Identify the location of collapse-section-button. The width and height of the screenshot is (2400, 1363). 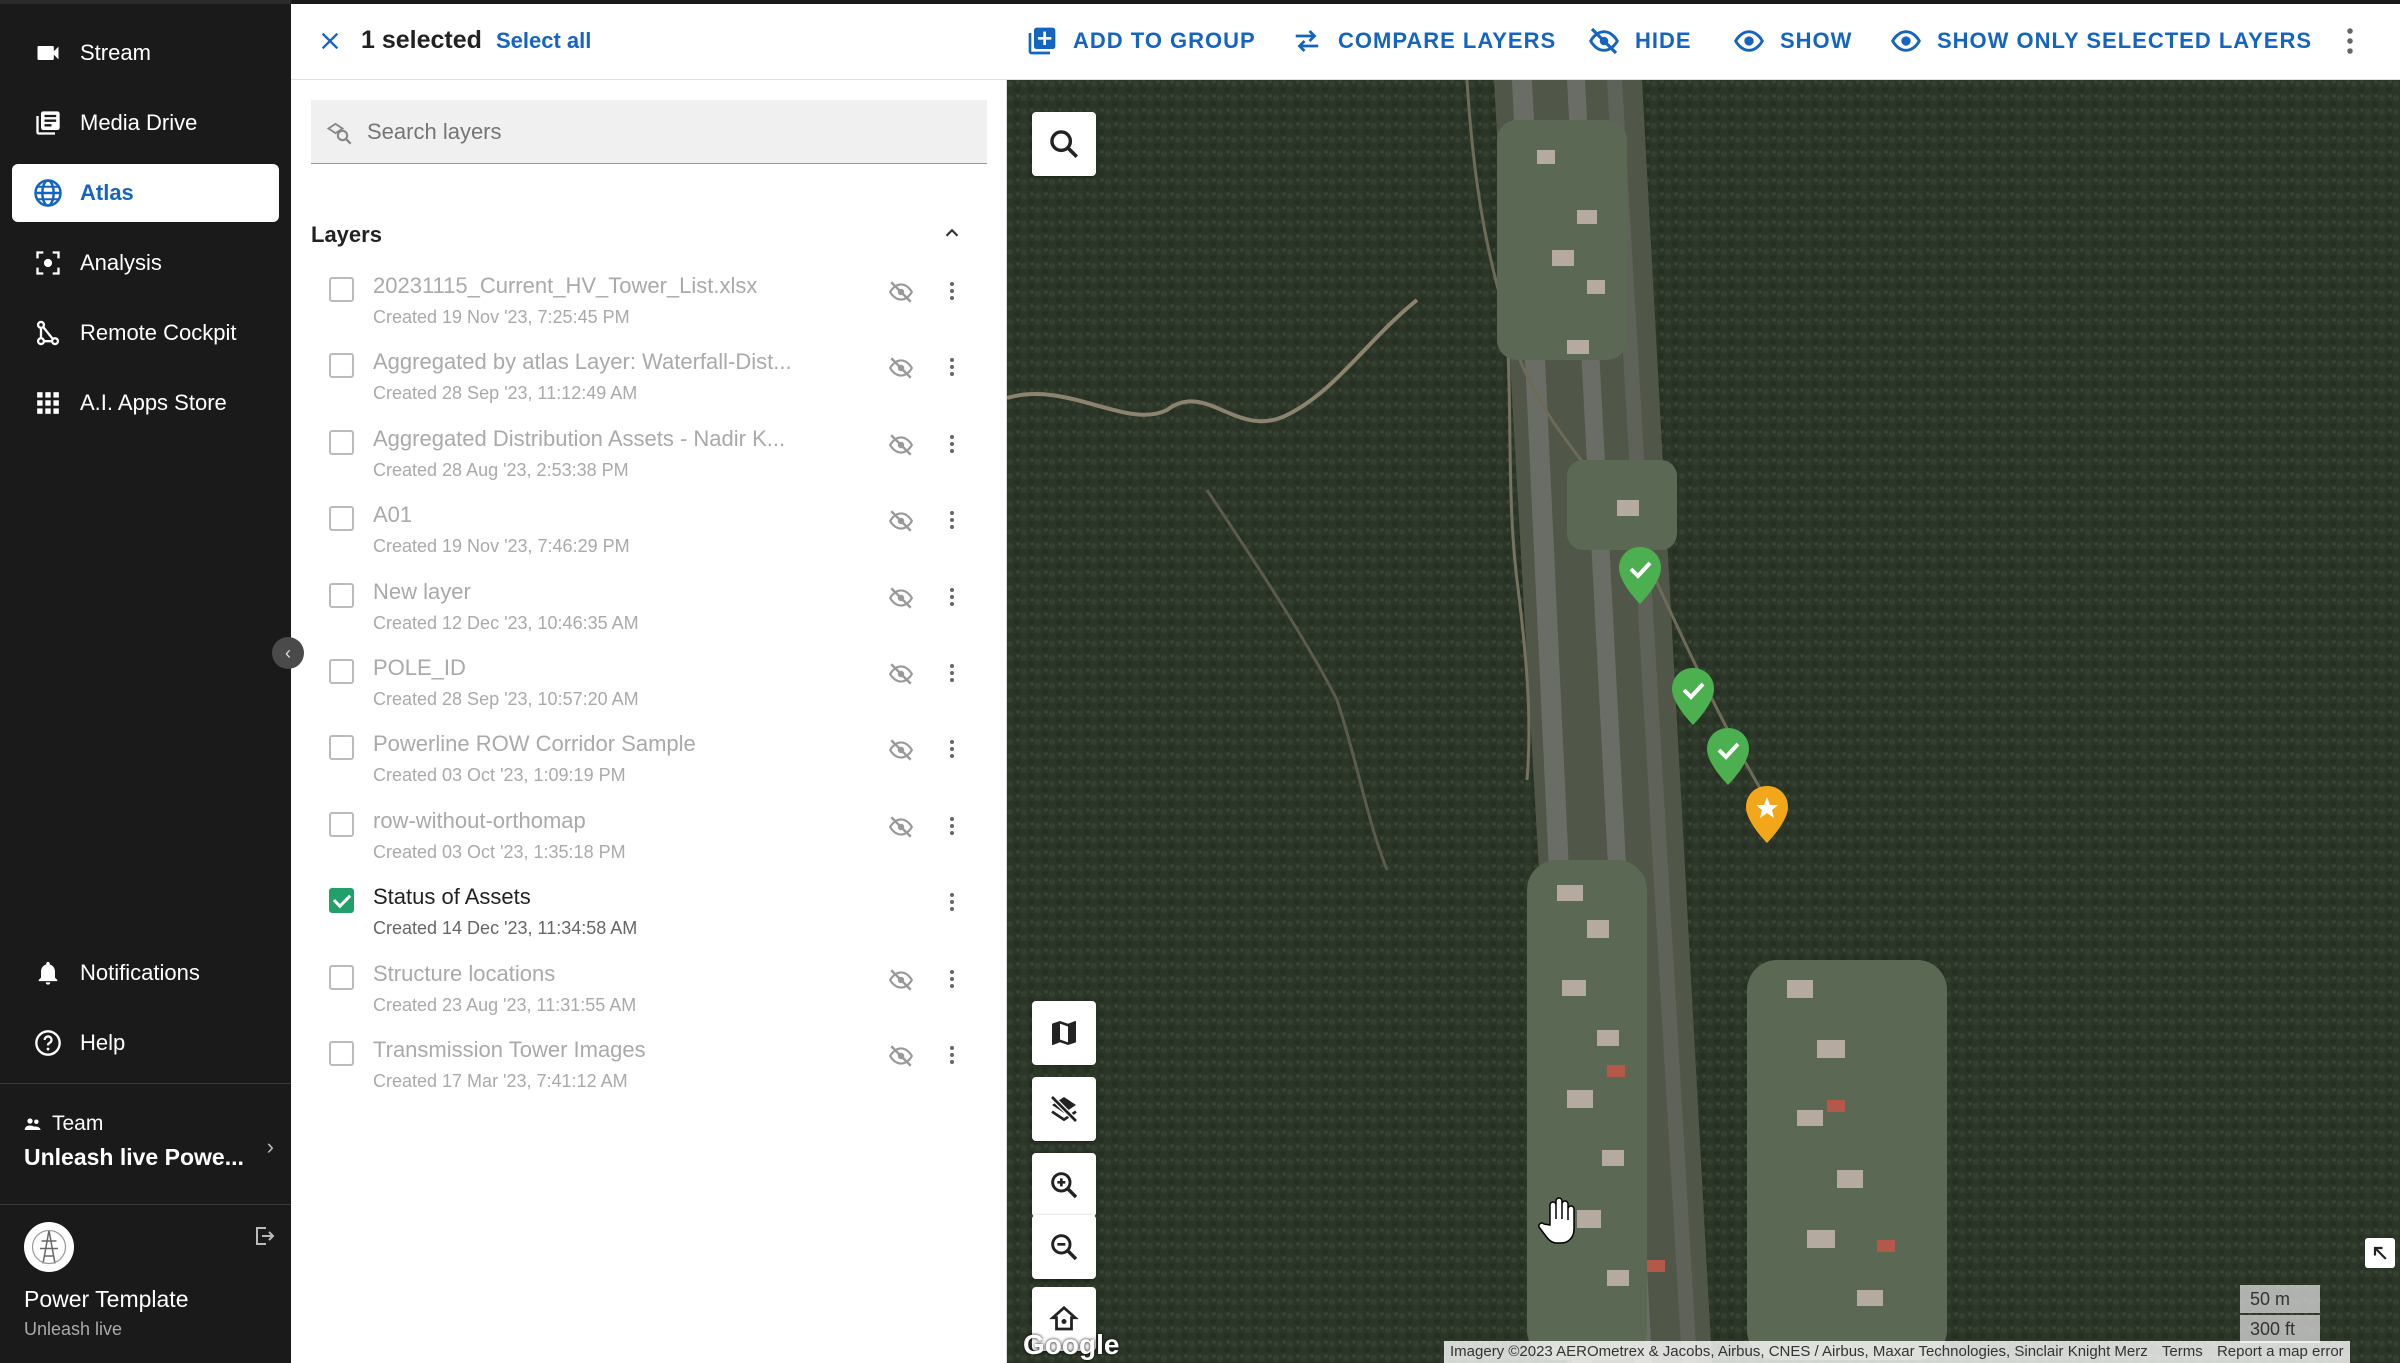
(952, 235).